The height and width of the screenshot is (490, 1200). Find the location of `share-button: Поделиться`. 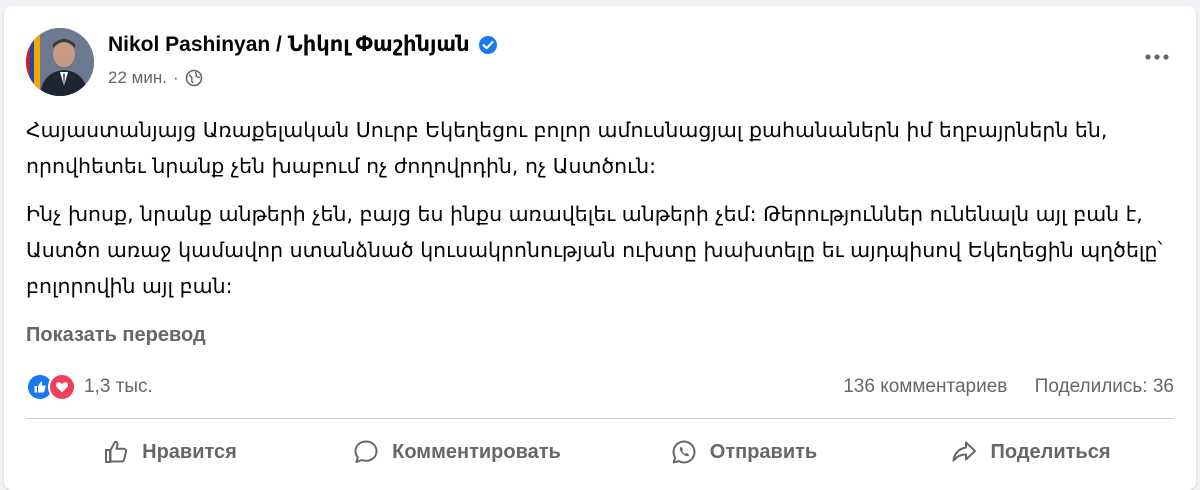

share-button: Поделиться is located at coordinates (1030, 452).